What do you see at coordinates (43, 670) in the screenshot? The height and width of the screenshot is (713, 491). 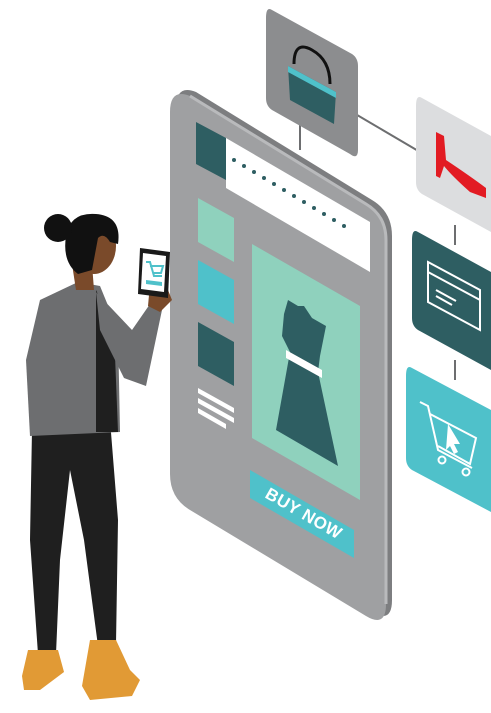 I see `left-shoe` at bounding box center [43, 670].